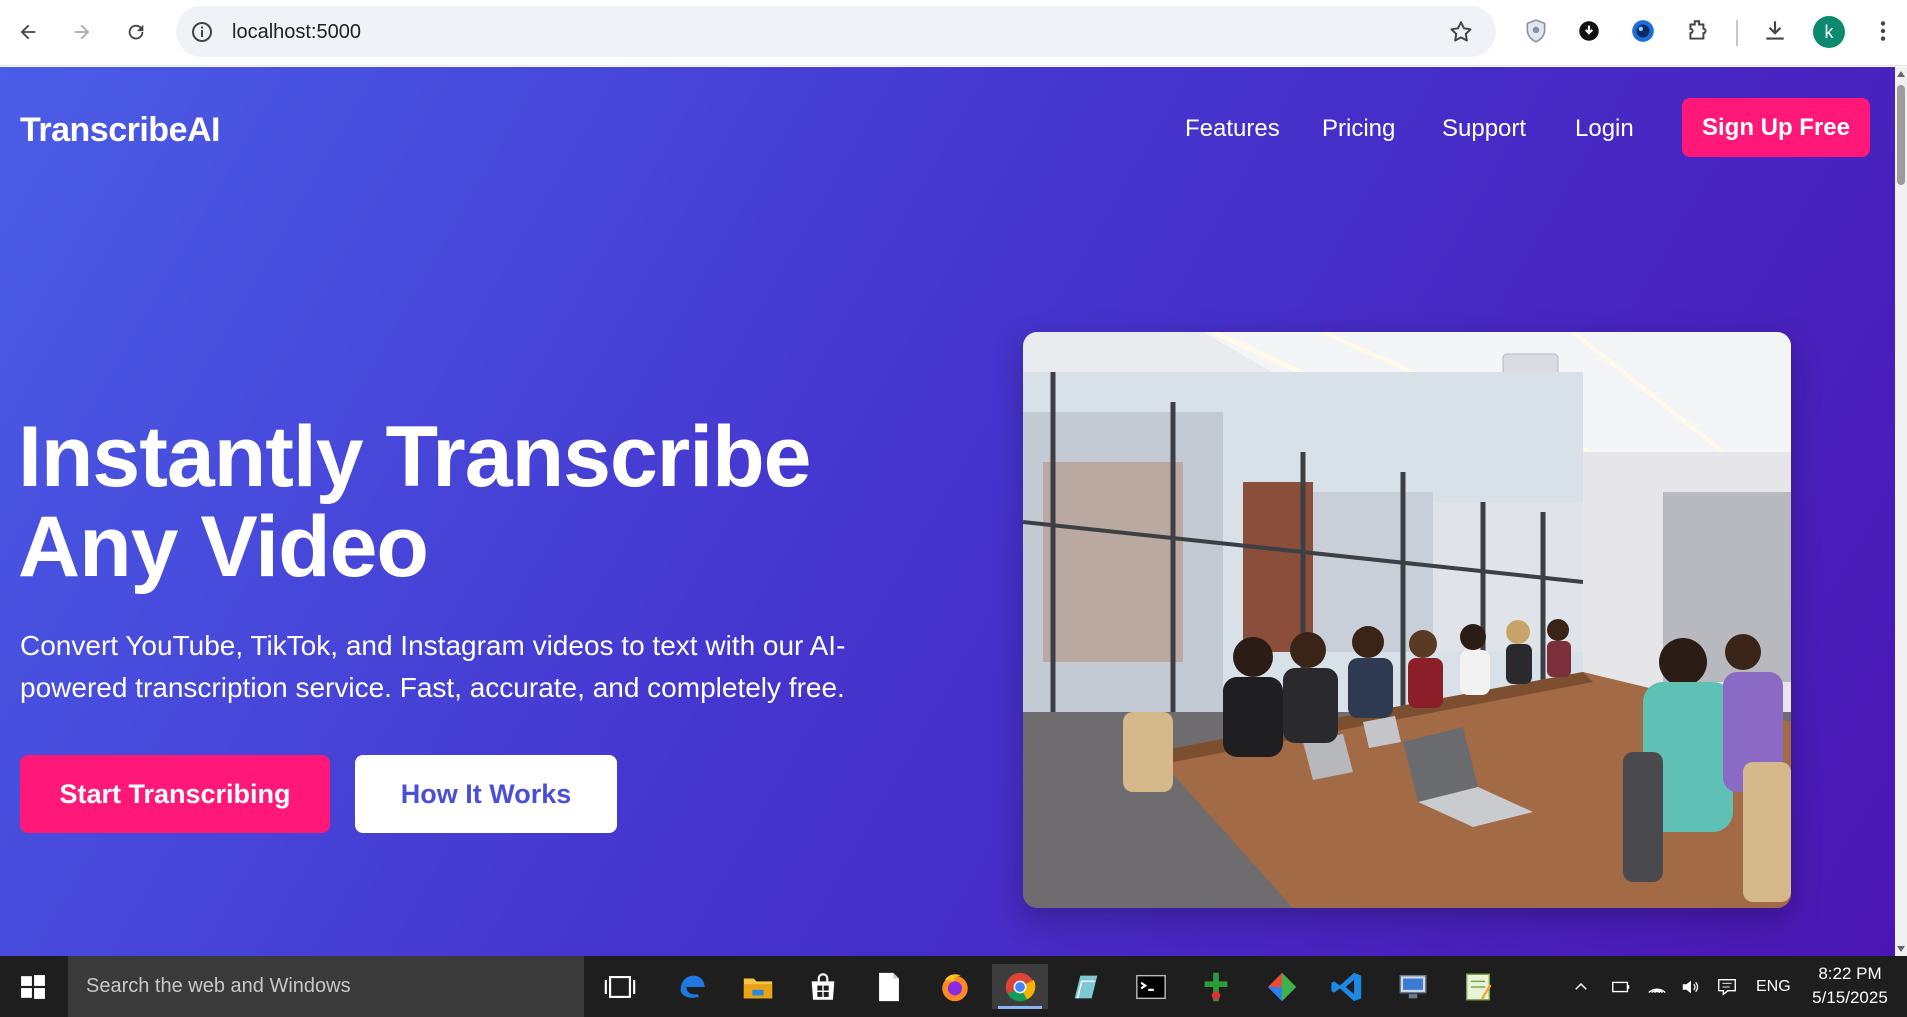  I want to click on hero-title-line-1: Instantly Transcribe, so click(415, 457).